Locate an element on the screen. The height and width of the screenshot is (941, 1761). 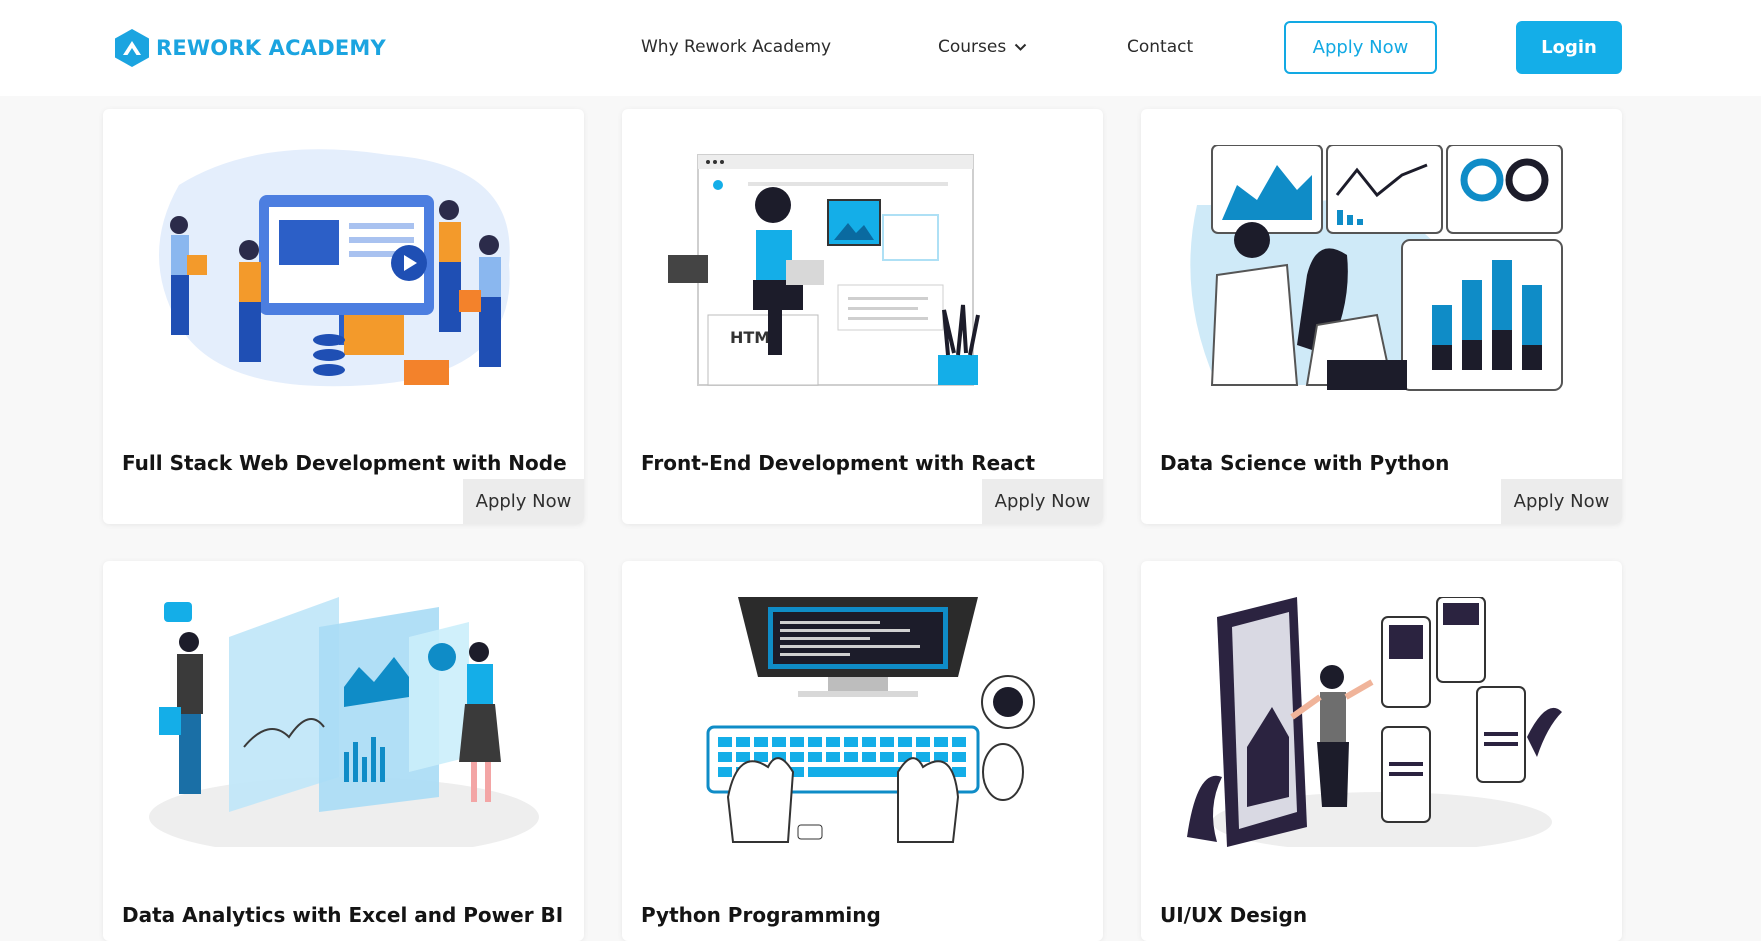
chevron-down-icon is located at coordinates (1021, 47).